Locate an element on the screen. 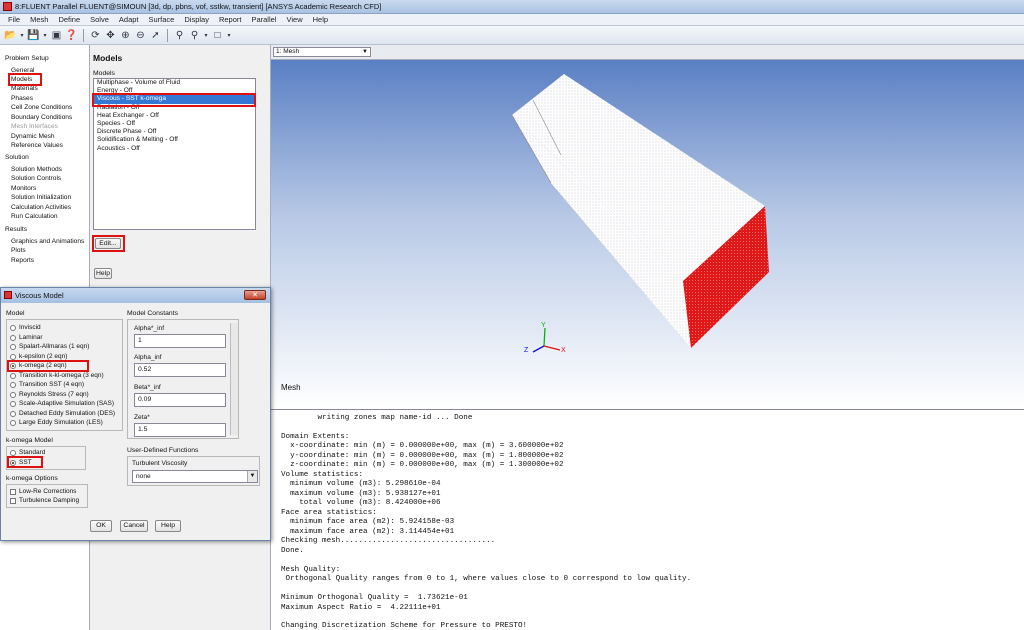  radio-transition-kkl-omega: Transition k-kl-omega (3 eqn) is located at coordinates (57, 376).